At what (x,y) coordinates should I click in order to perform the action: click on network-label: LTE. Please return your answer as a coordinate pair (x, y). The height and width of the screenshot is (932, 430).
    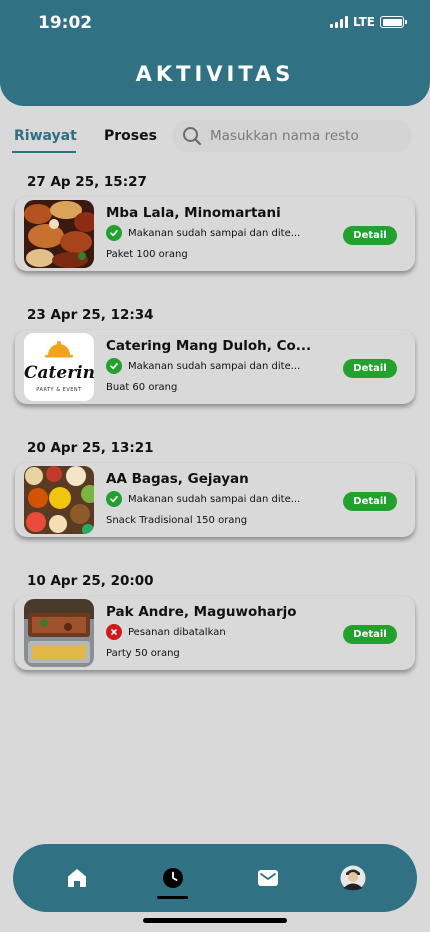
    Looking at the image, I should click on (363, 22).